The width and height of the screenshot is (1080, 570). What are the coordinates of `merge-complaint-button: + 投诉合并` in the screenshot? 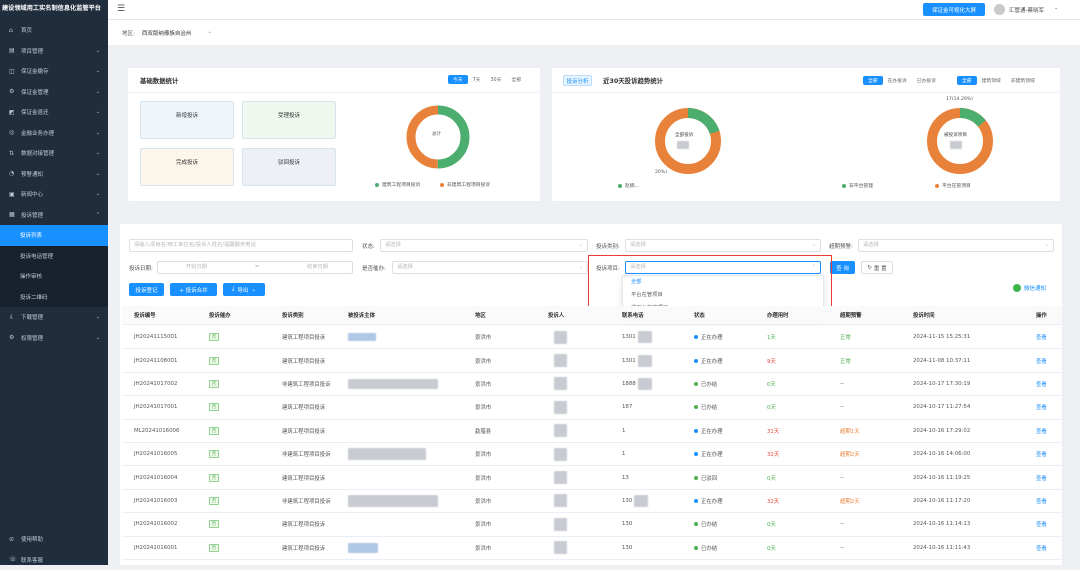 It's located at (193, 289).